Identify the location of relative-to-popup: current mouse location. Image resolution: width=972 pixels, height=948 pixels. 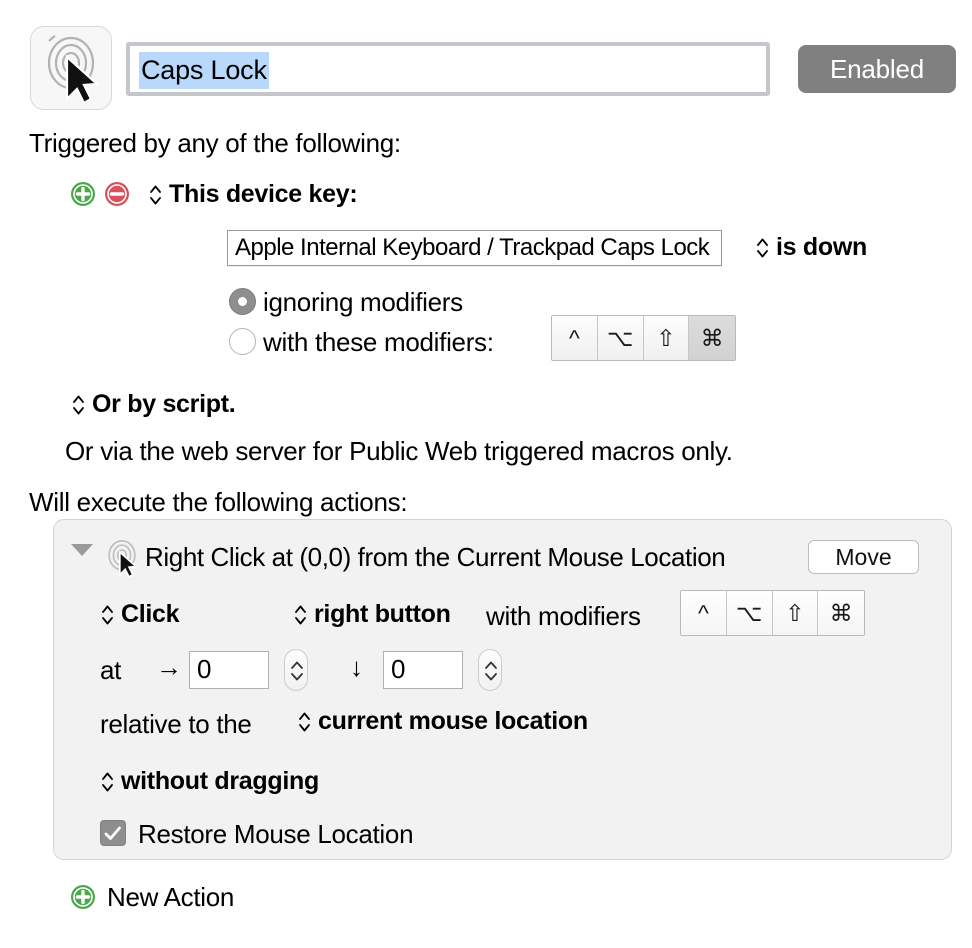
(442, 721).